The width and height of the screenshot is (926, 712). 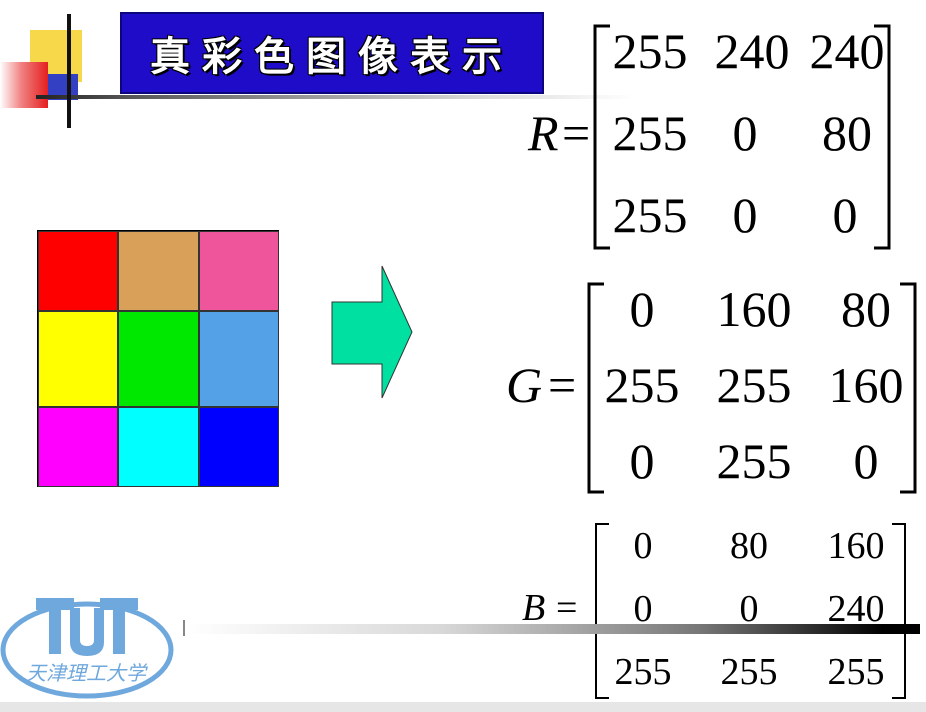 What do you see at coordinates (543, 133) in the screenshot?
I see `matrix-r-name: R` at bounding box center [543, 133].